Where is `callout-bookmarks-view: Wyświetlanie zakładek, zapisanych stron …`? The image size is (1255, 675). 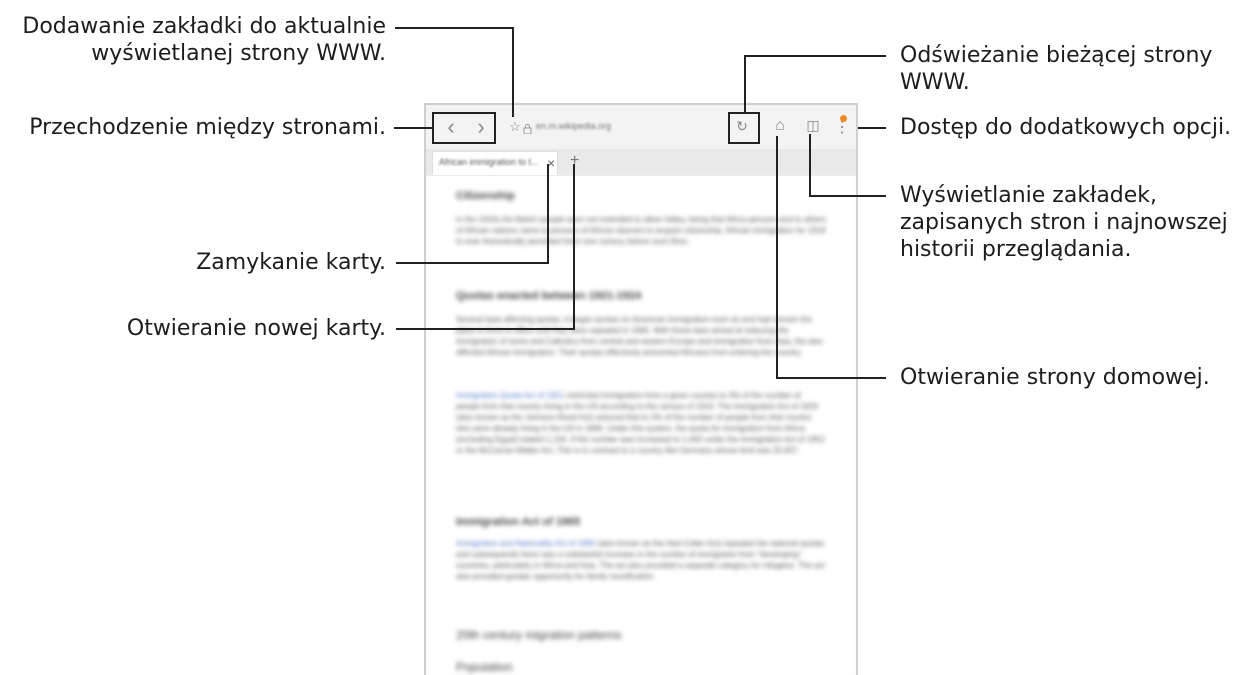
callout-bookmarks-view: Wyświetlanie zakładek, zapisanych stron … is located at coordinates (1064, 222).